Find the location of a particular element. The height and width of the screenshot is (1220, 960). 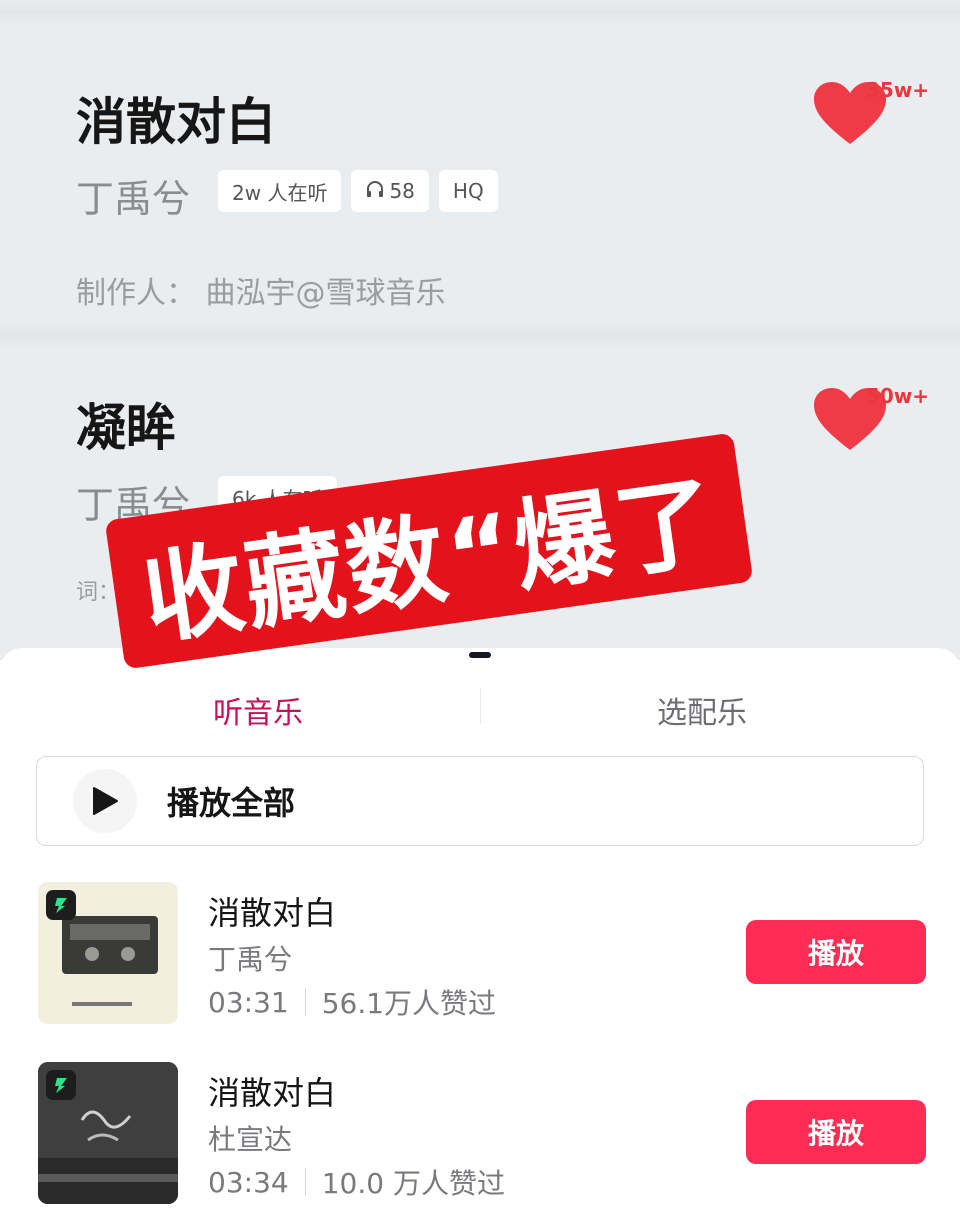

play-all-label: 播放全部 is located at coordinates (231, 803).